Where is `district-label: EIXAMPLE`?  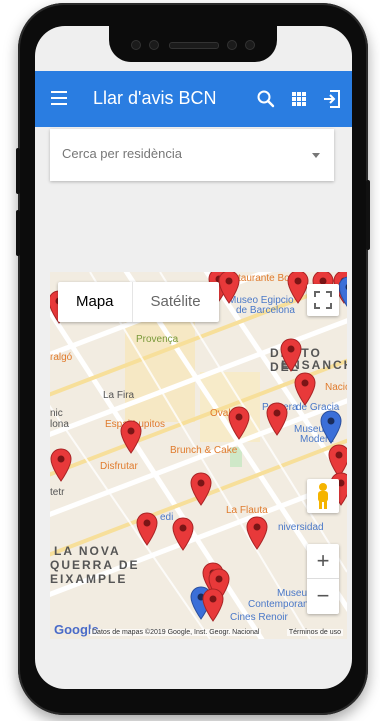
district-label: EIXAMPLE is located at coordinates (89, 579).